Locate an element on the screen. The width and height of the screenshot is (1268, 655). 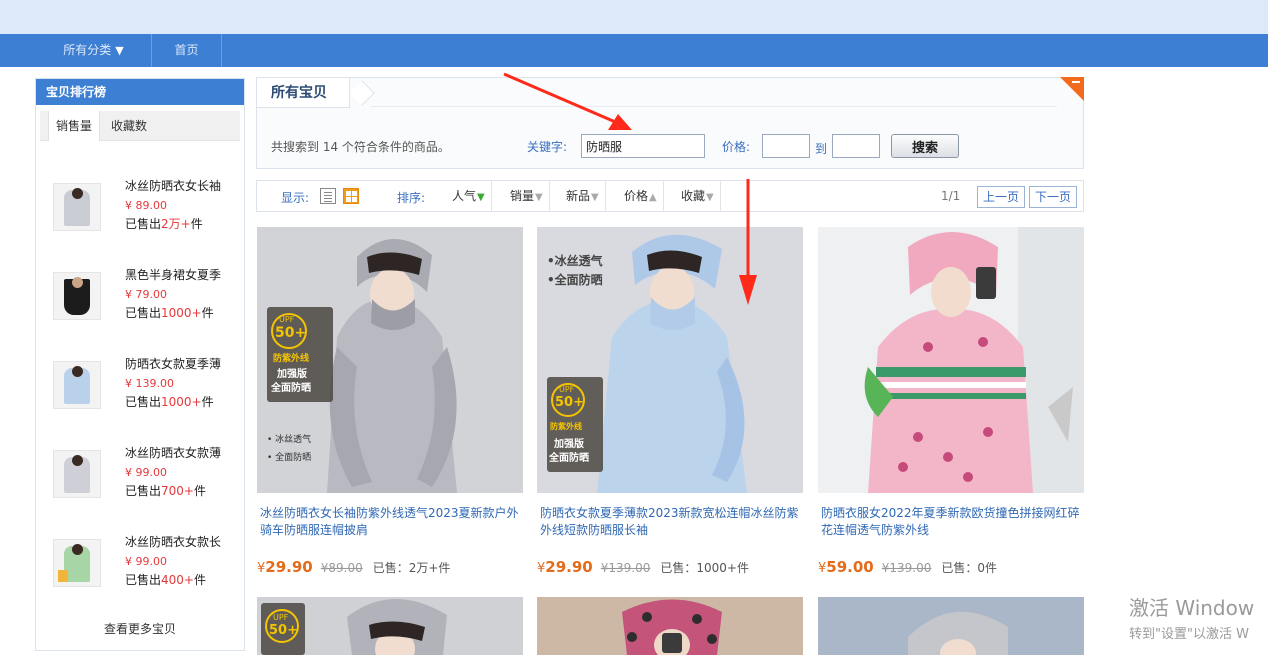
rank-item-name: 防晒衣女款夏季薄 is located at coordinates (173, 363).